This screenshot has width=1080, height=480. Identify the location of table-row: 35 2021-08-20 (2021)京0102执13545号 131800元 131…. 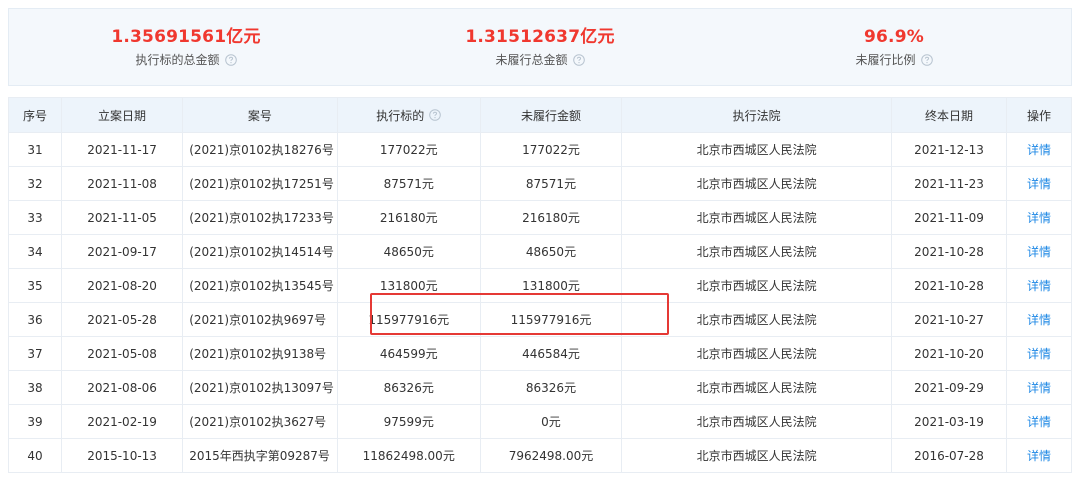
(540, 285).